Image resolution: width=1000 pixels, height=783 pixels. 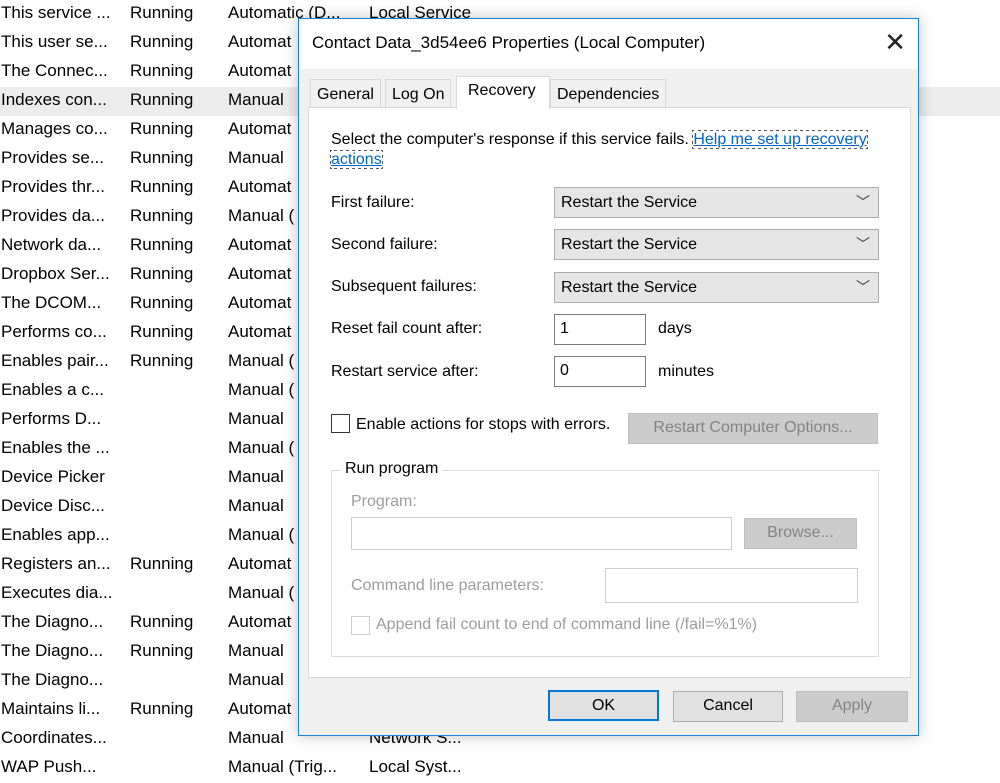 What do you see at coordinates (600, 371) in the screenshot?
I see `restart-service-input: 0` at bounding box center [600, 371].